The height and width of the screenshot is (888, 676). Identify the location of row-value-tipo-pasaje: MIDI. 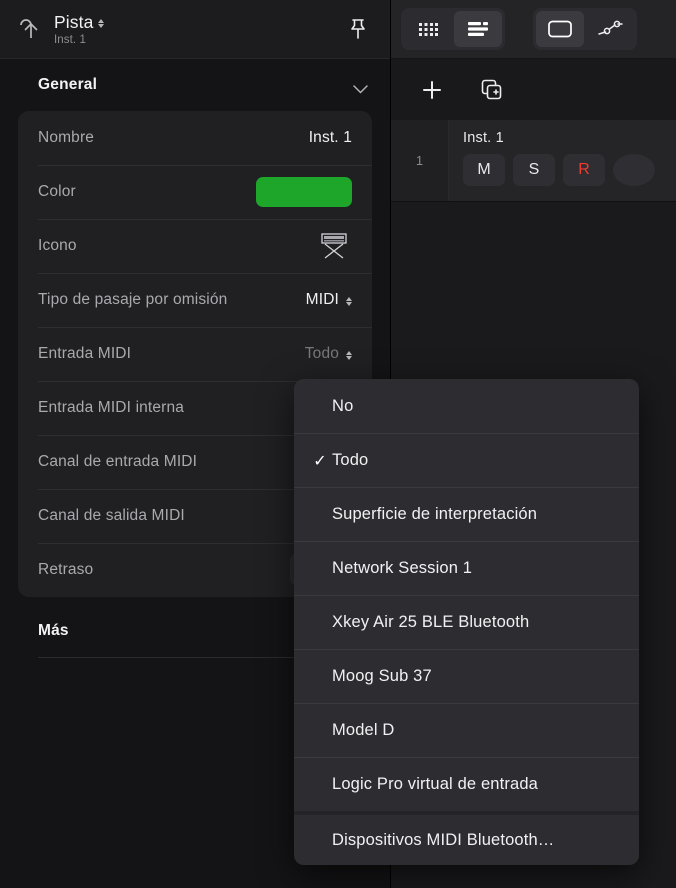
(329, 300).